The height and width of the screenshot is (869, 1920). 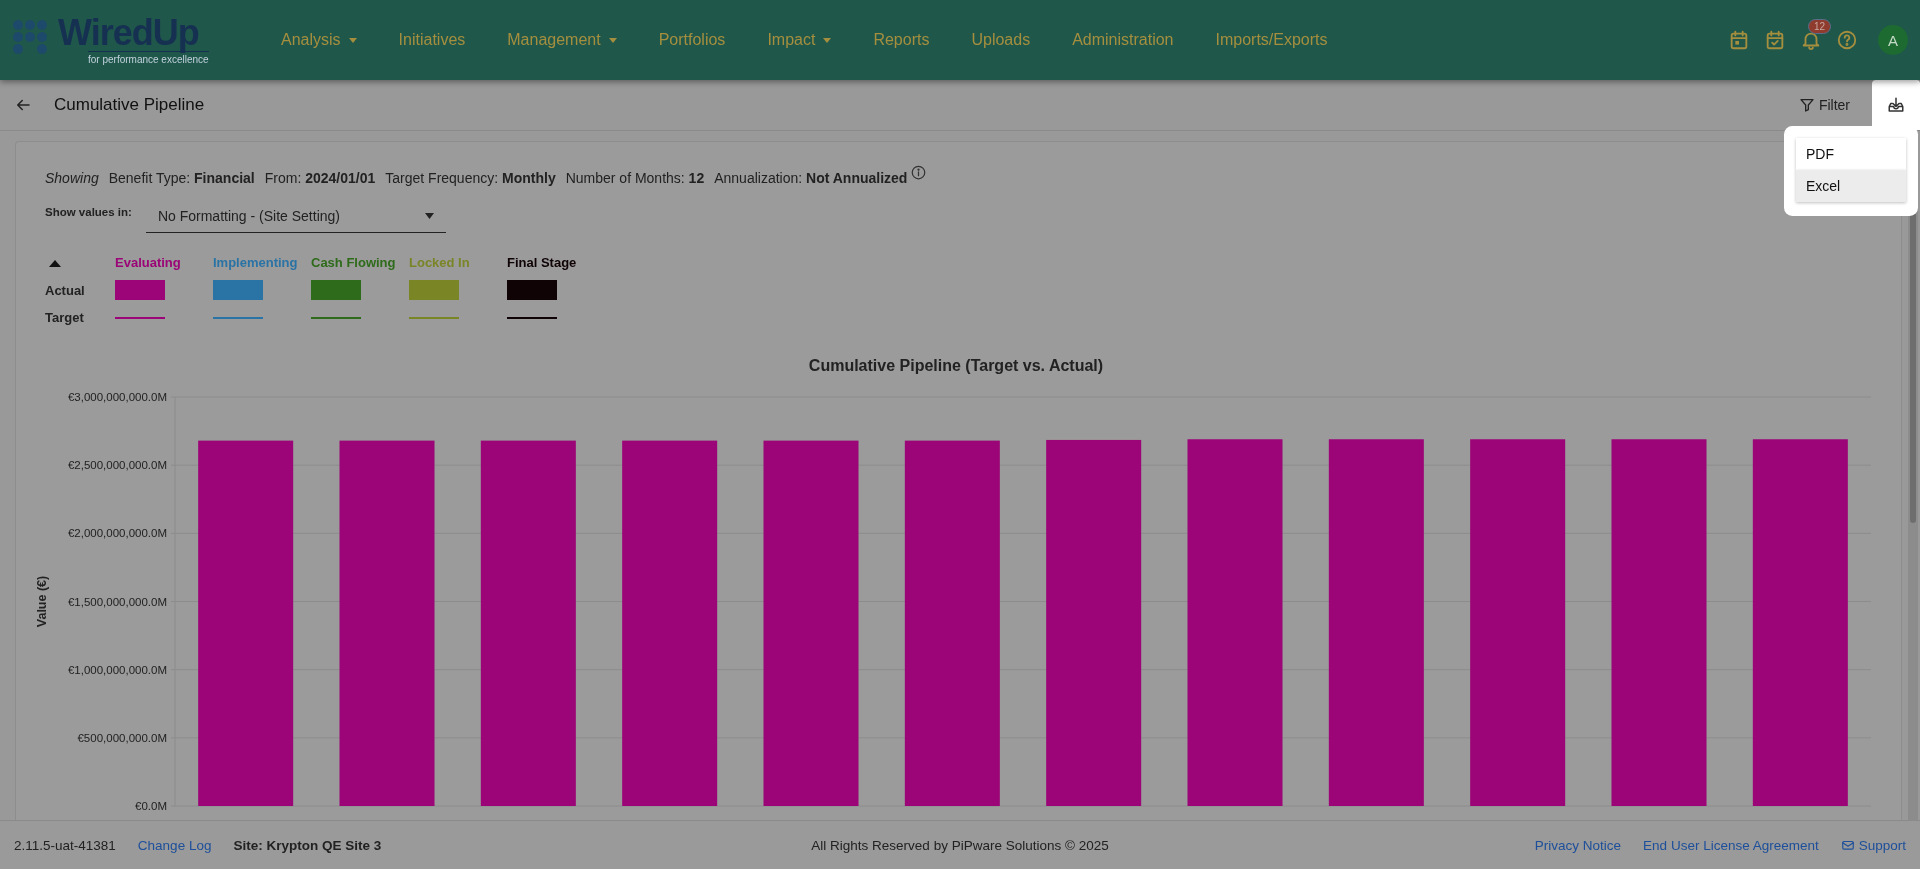 What do you see at coordinates (130, 105) in the screenshot?
I see `page-title: Cumulative Pipeline` at bounding box center [130, 105].